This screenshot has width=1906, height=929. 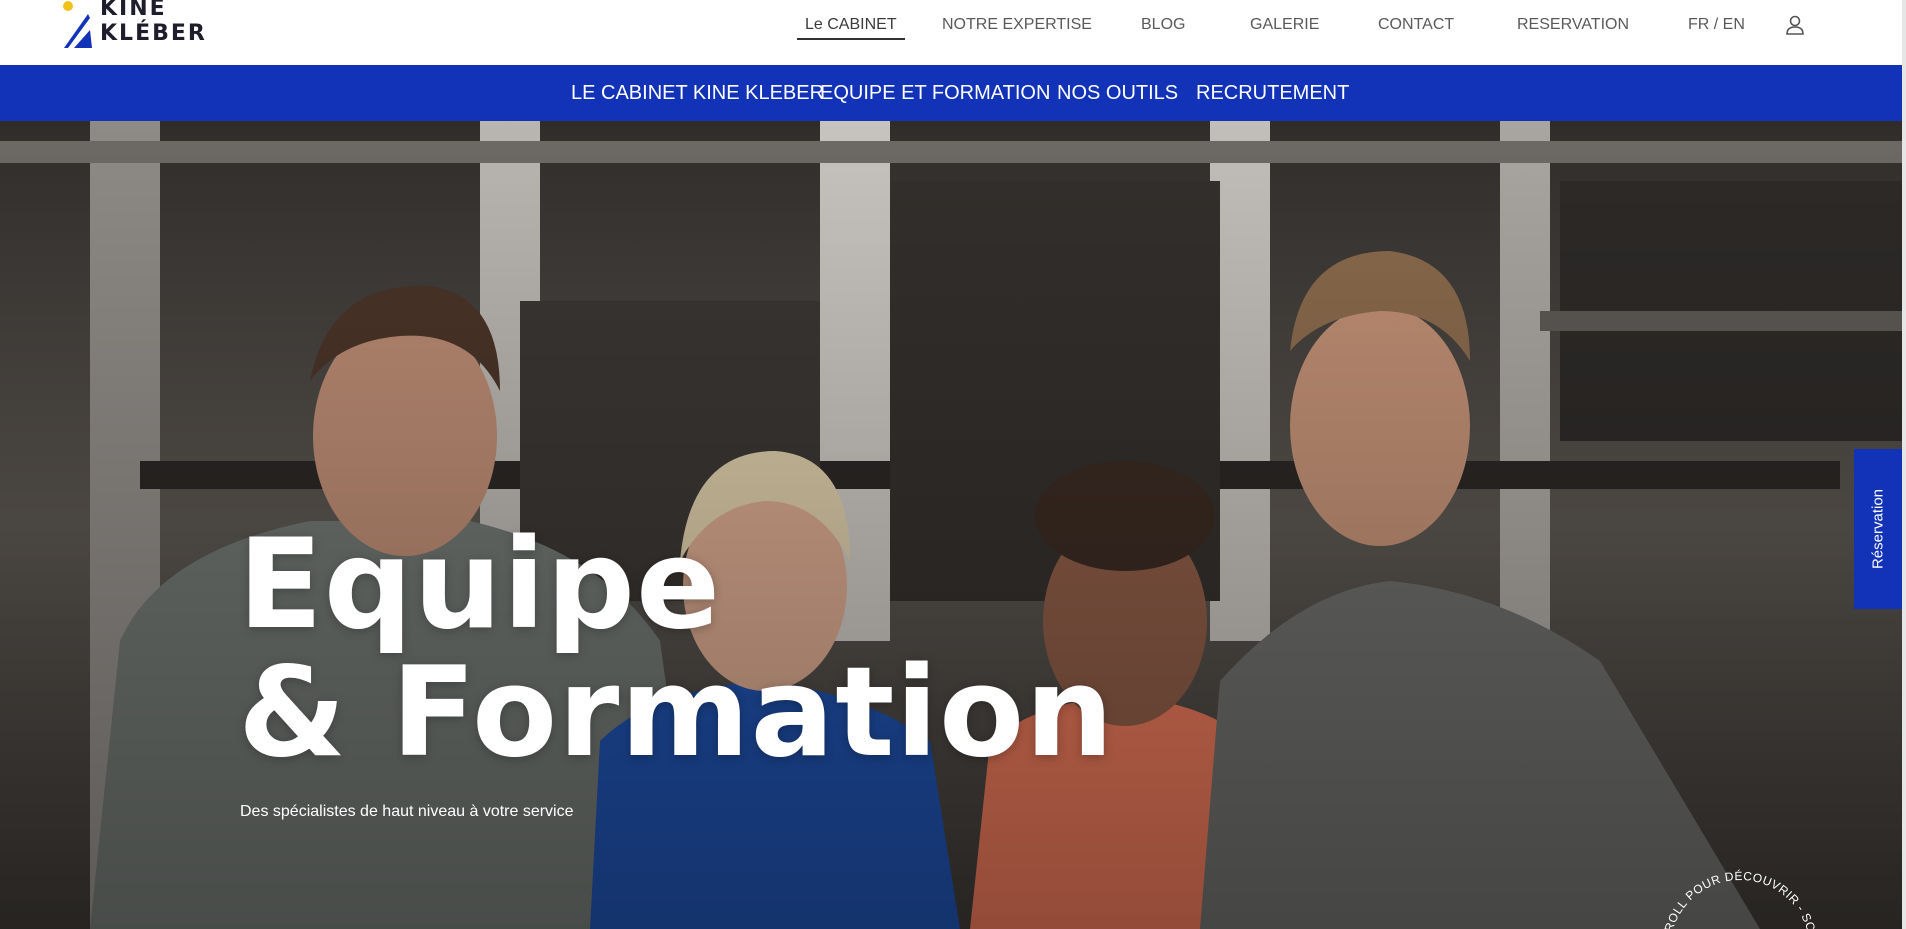 What do you see at coordinates (1017, 27) in the screenshot?
I see `nav-item-notre-expertise: NOTRE EXPERTISE` at bounding box center [1017, 27].